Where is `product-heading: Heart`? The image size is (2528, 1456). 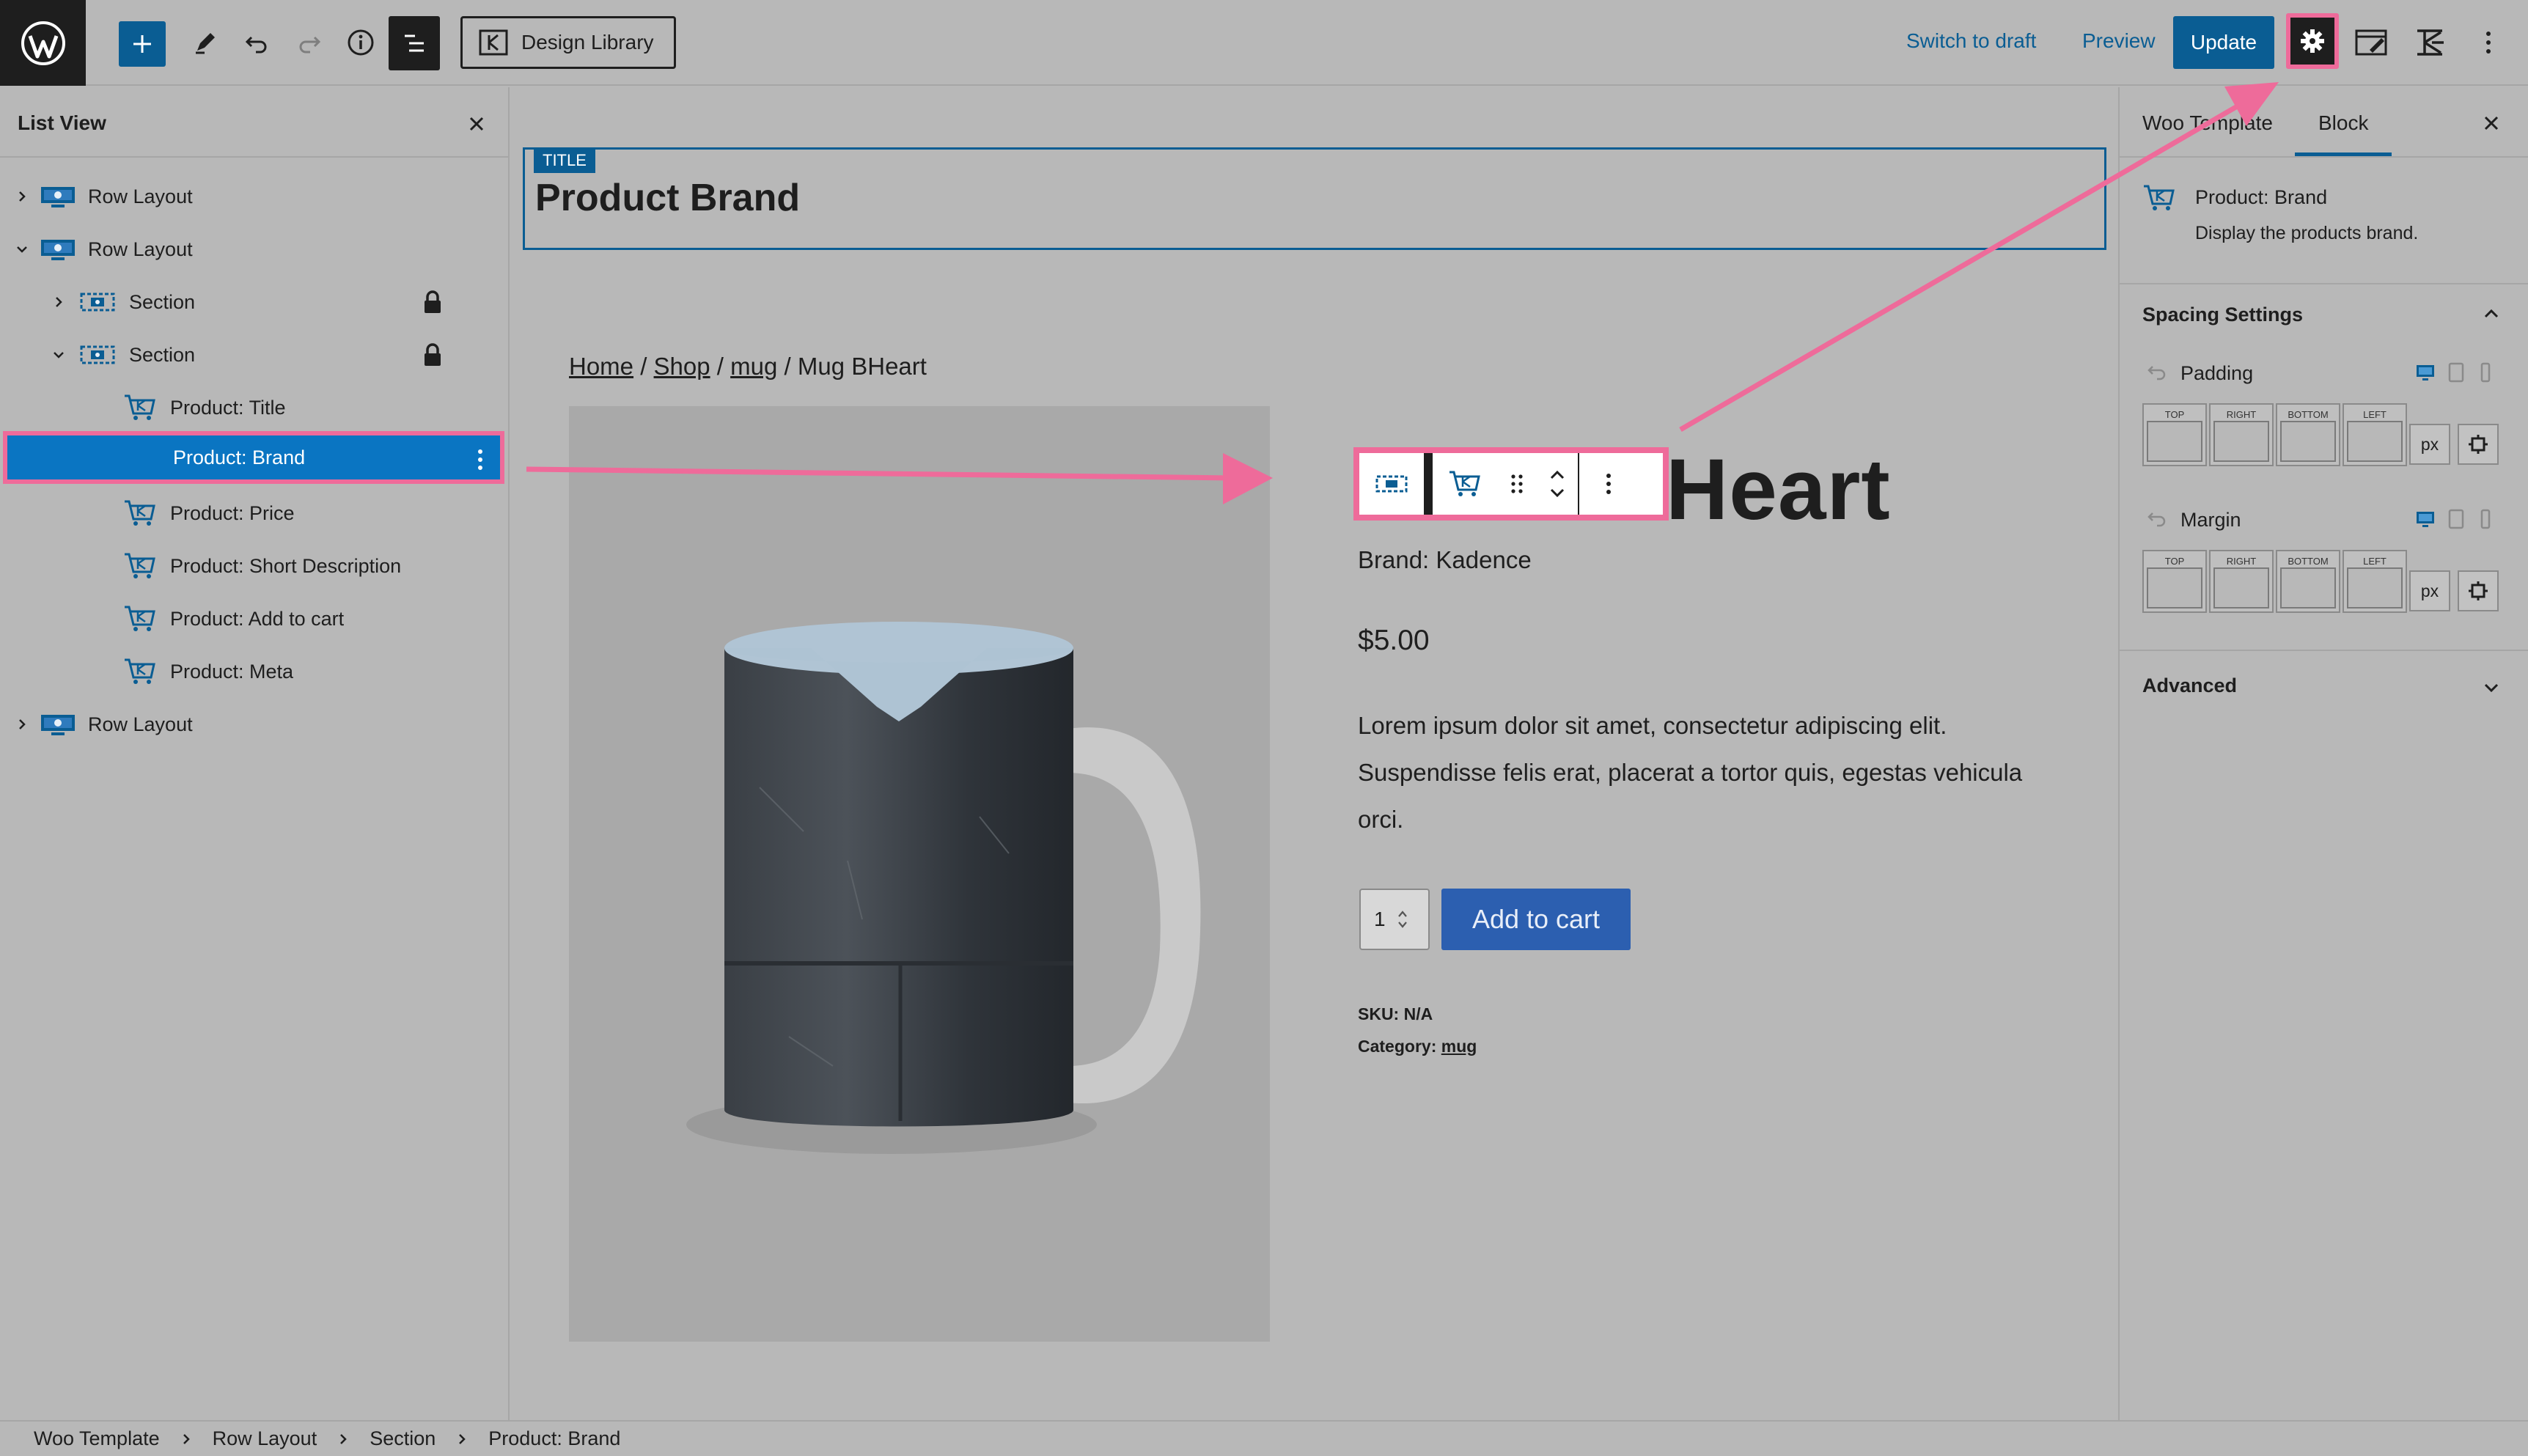
product-heading: Heart is located at coordinates (1778, 490).